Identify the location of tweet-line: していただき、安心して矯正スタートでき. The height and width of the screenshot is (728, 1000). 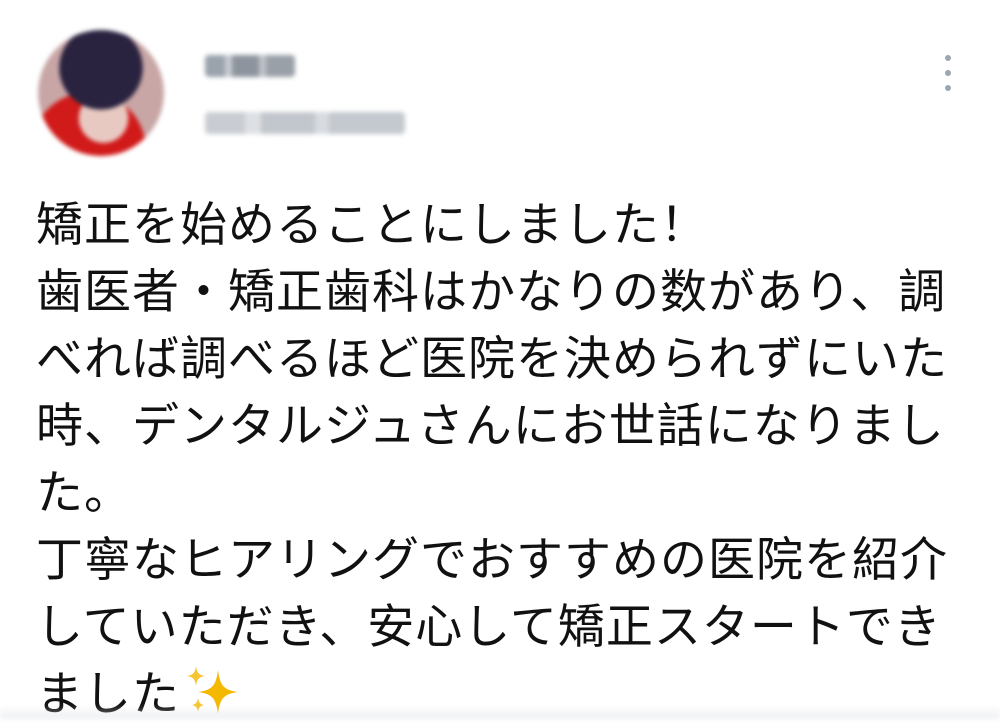
(489, 627).